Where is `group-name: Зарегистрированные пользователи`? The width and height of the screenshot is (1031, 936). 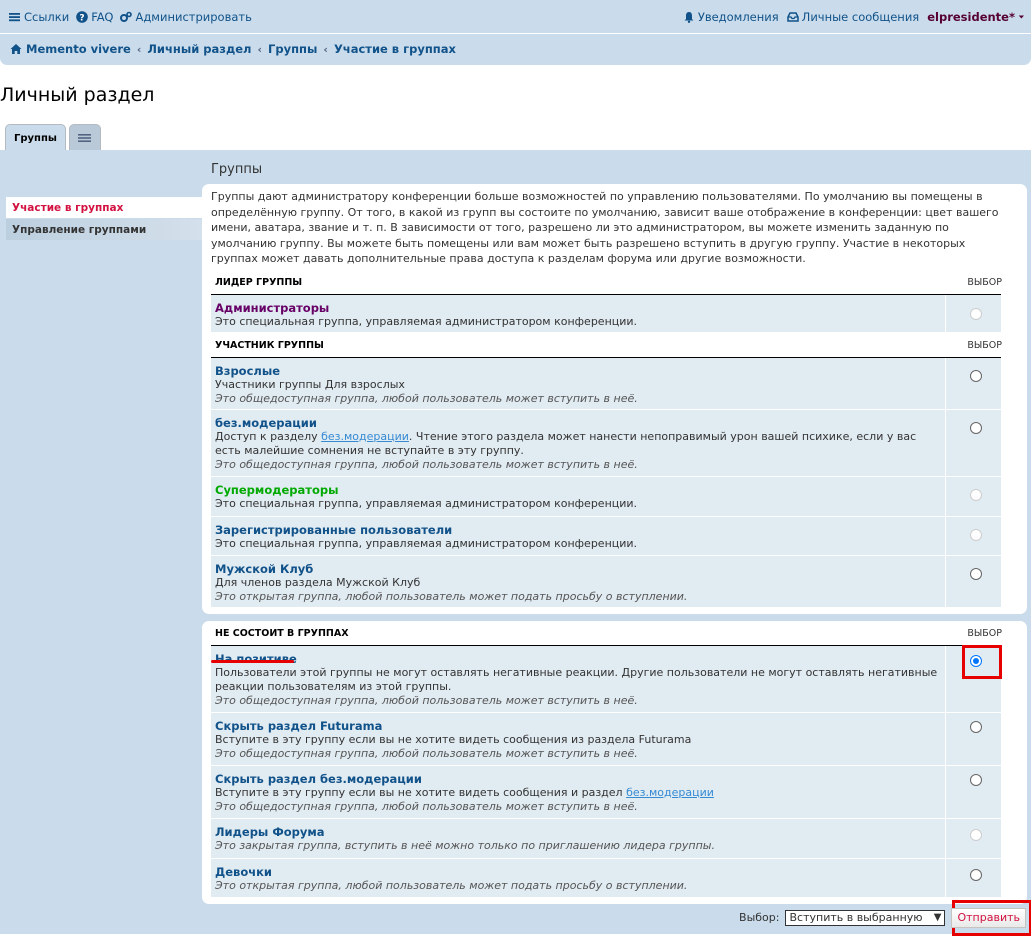 group-name: Зарегистрированные пользователи is located at coordinates (580, 530).